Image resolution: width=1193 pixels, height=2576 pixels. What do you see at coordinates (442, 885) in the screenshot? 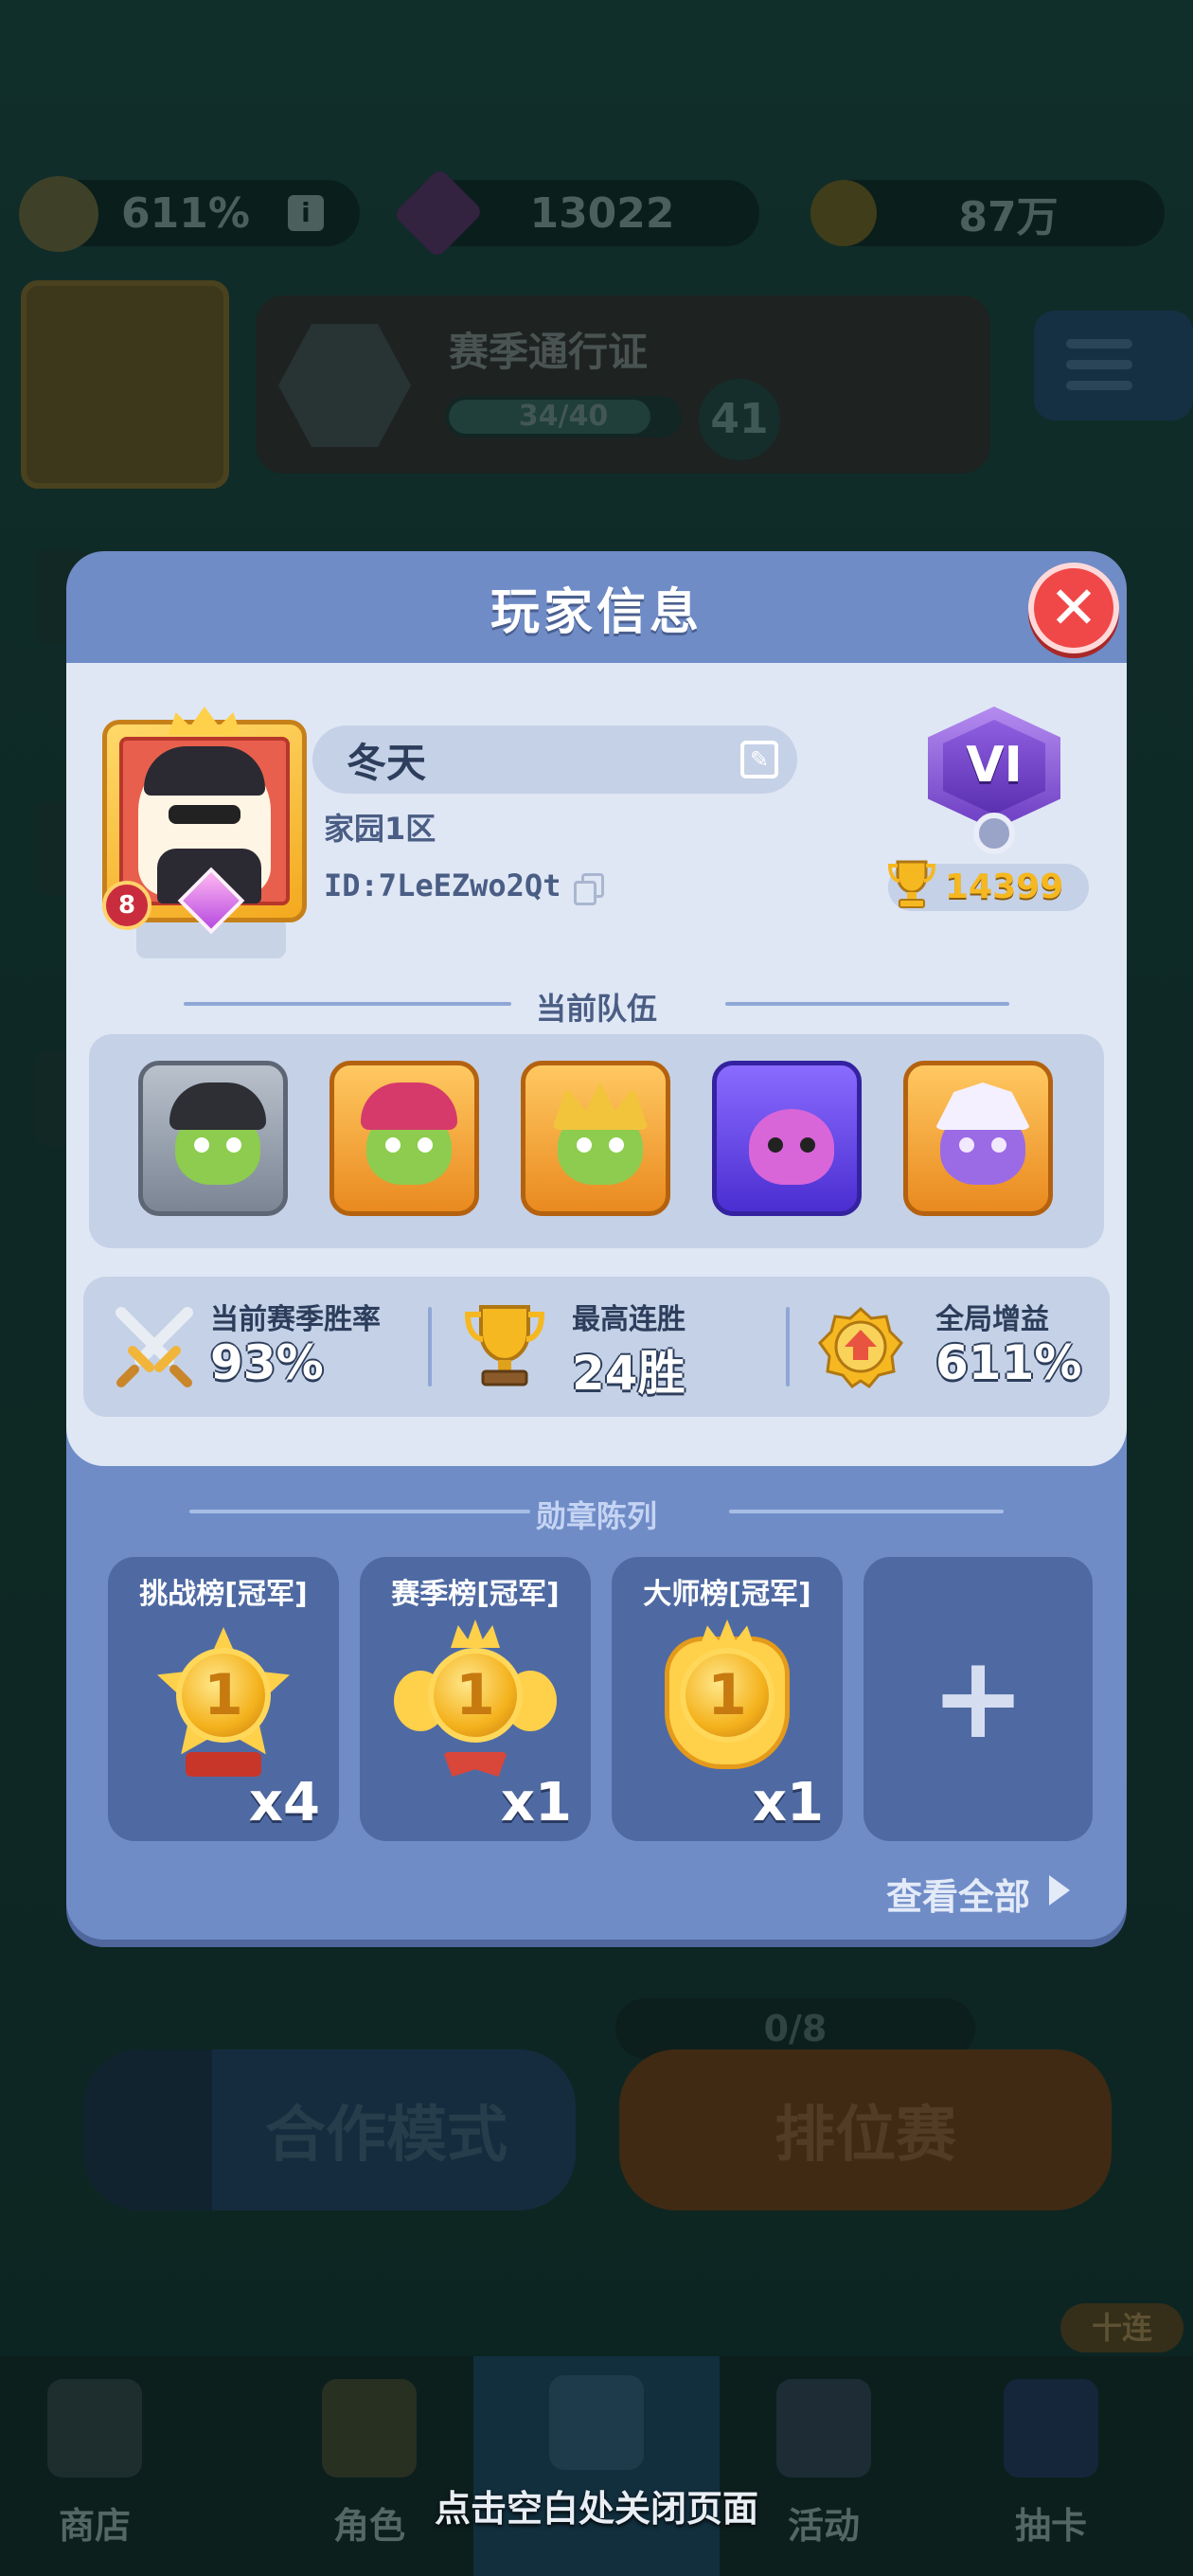
I see `player-id: ID:7LeEZwo2Qt` at bounding box center [442, 885].